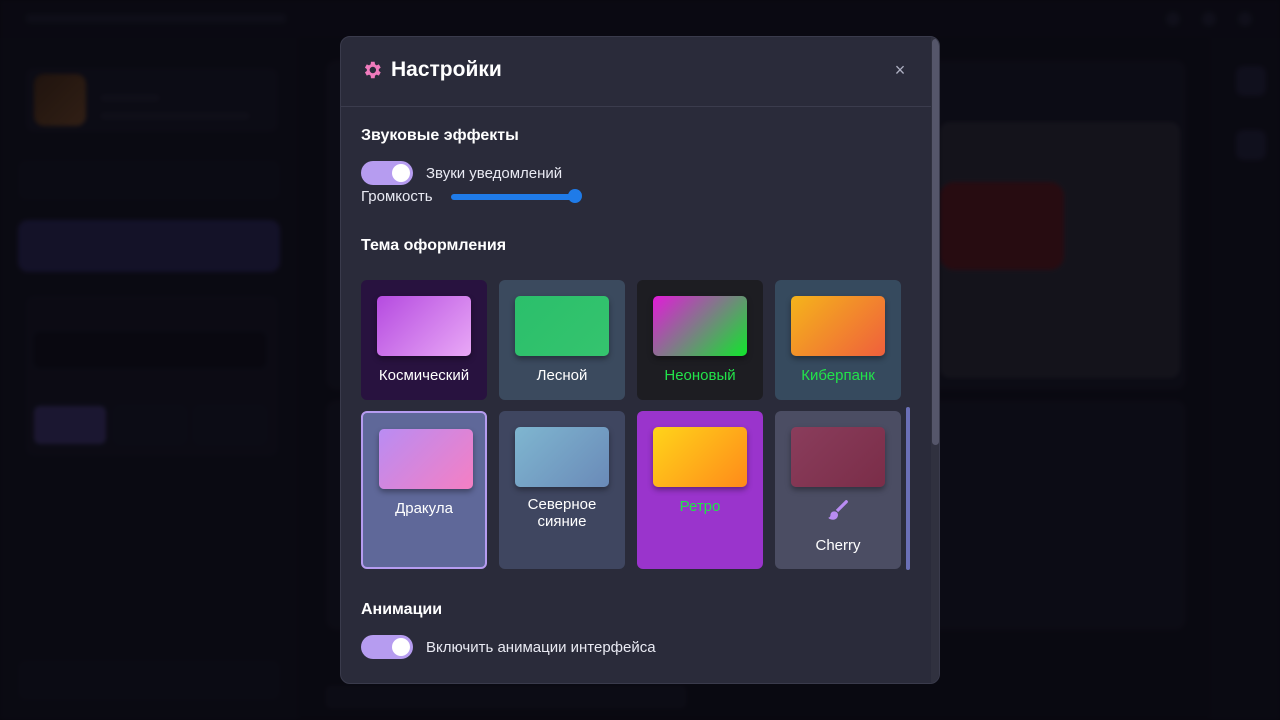 This screenshot has width=1280, height=720. I want to click on animations-label: Включить анимации интерфейса, so click(541, 647).